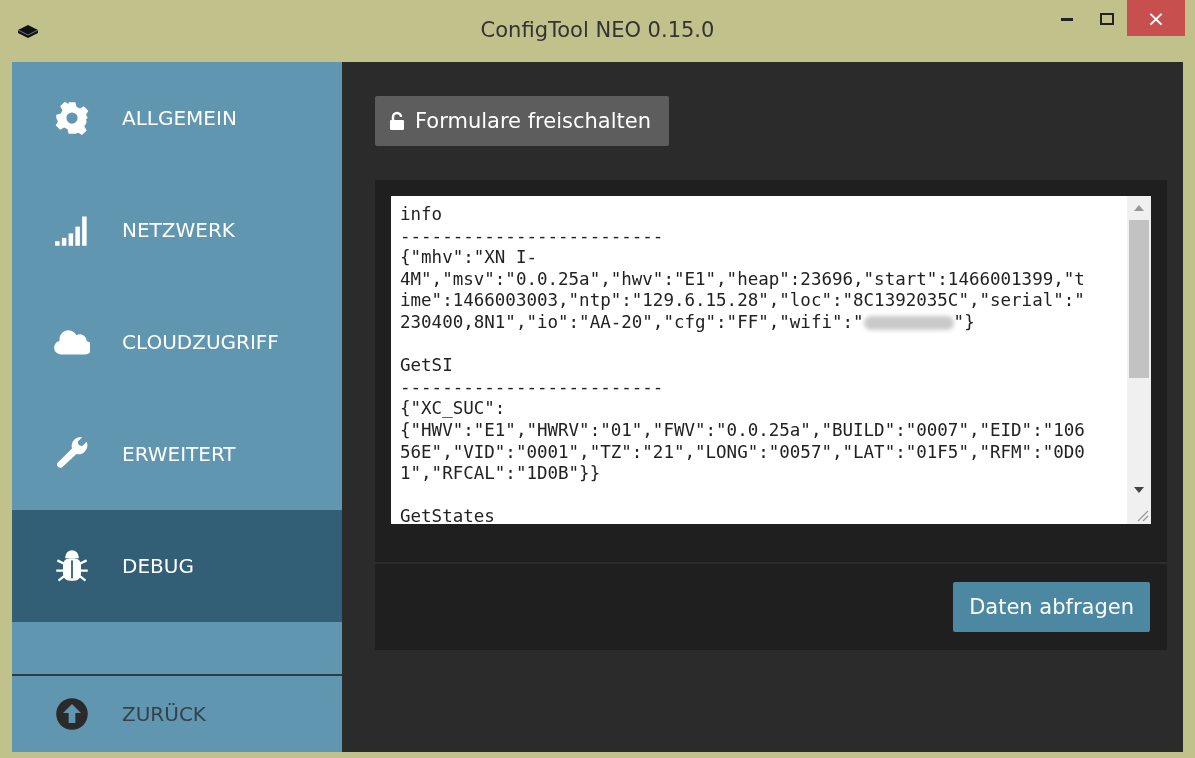  Describe the element at coordinates (743, 301) in the screenshot. I see `log-line: ime":1466003003,"ntp":"129.6.15.28","loc":"8C1392035C","serial":"` at that location.